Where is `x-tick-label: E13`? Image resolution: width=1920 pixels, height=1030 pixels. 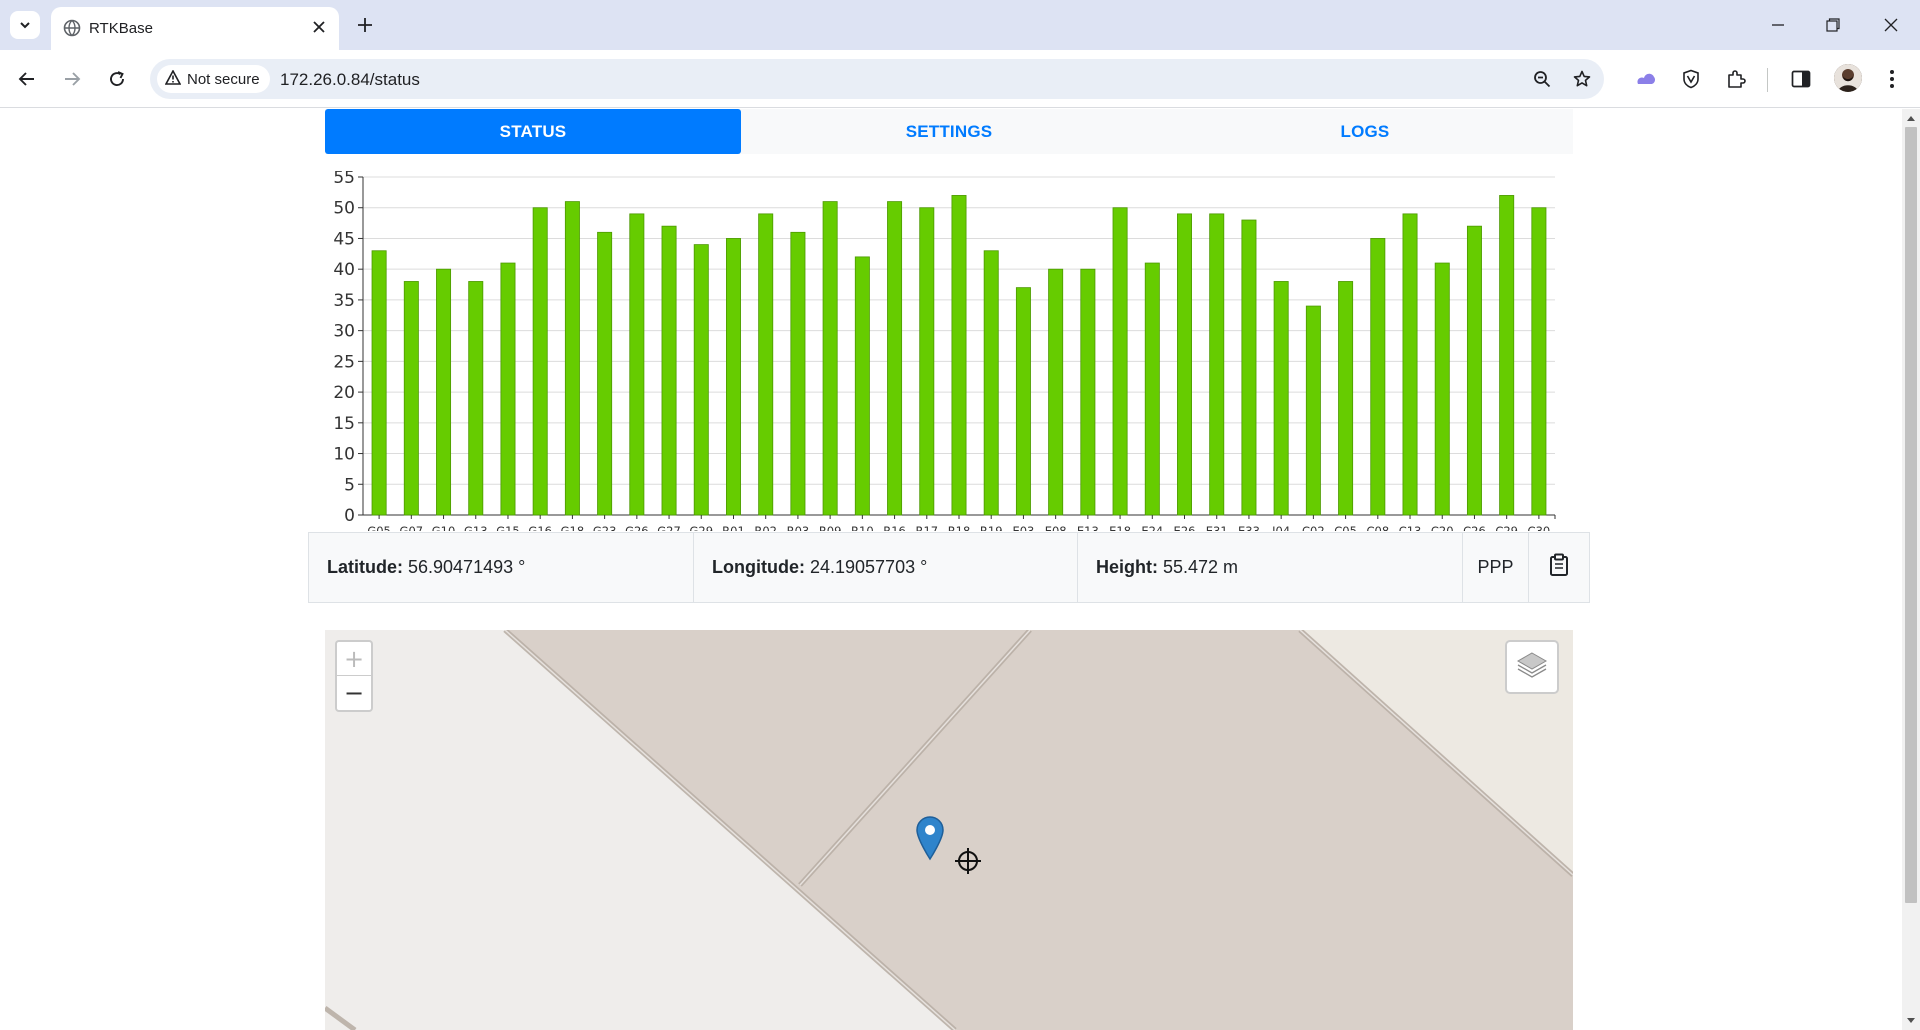 x-tick-label: E13 is located at coordinates (1088, 527).